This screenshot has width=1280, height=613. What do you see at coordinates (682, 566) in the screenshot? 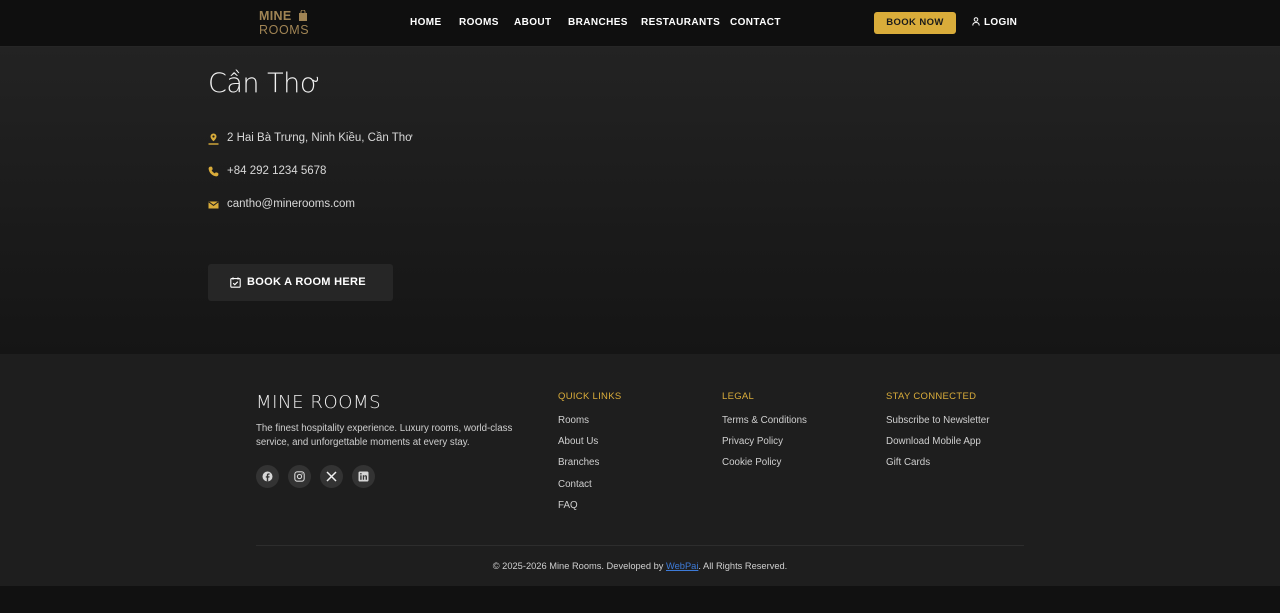
I see `developer-link: WebPai` at bounding box center [682, 566].